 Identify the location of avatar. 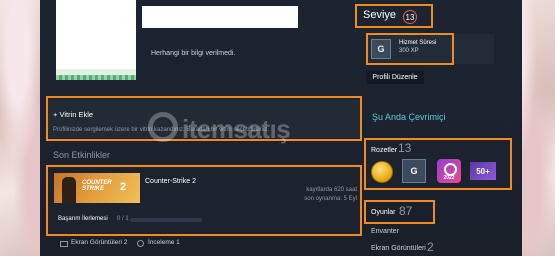
(96, 40).